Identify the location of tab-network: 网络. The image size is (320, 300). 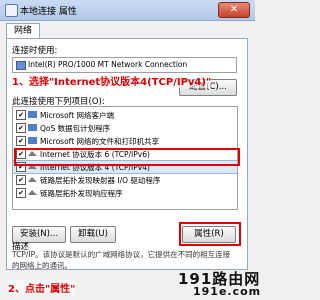
(23, 31).